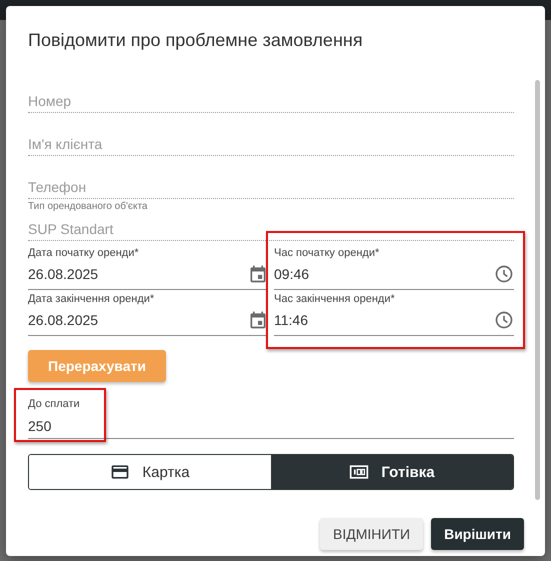  Describe the element at coordinates (392, 472) in the screenshot. I see `payment-option: Готівка` at that location.